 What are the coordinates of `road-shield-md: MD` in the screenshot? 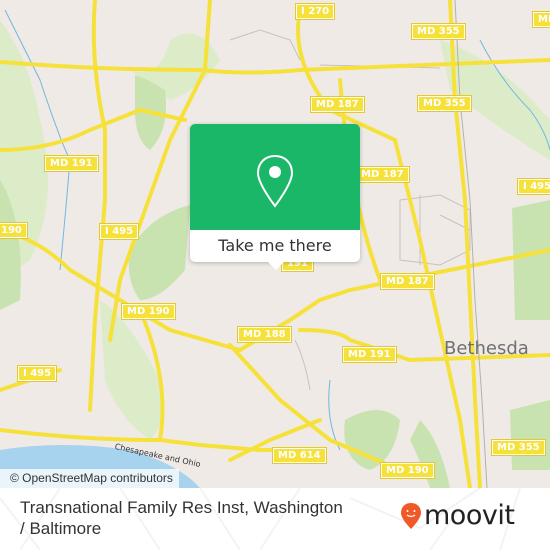 It's located at (540, 19).